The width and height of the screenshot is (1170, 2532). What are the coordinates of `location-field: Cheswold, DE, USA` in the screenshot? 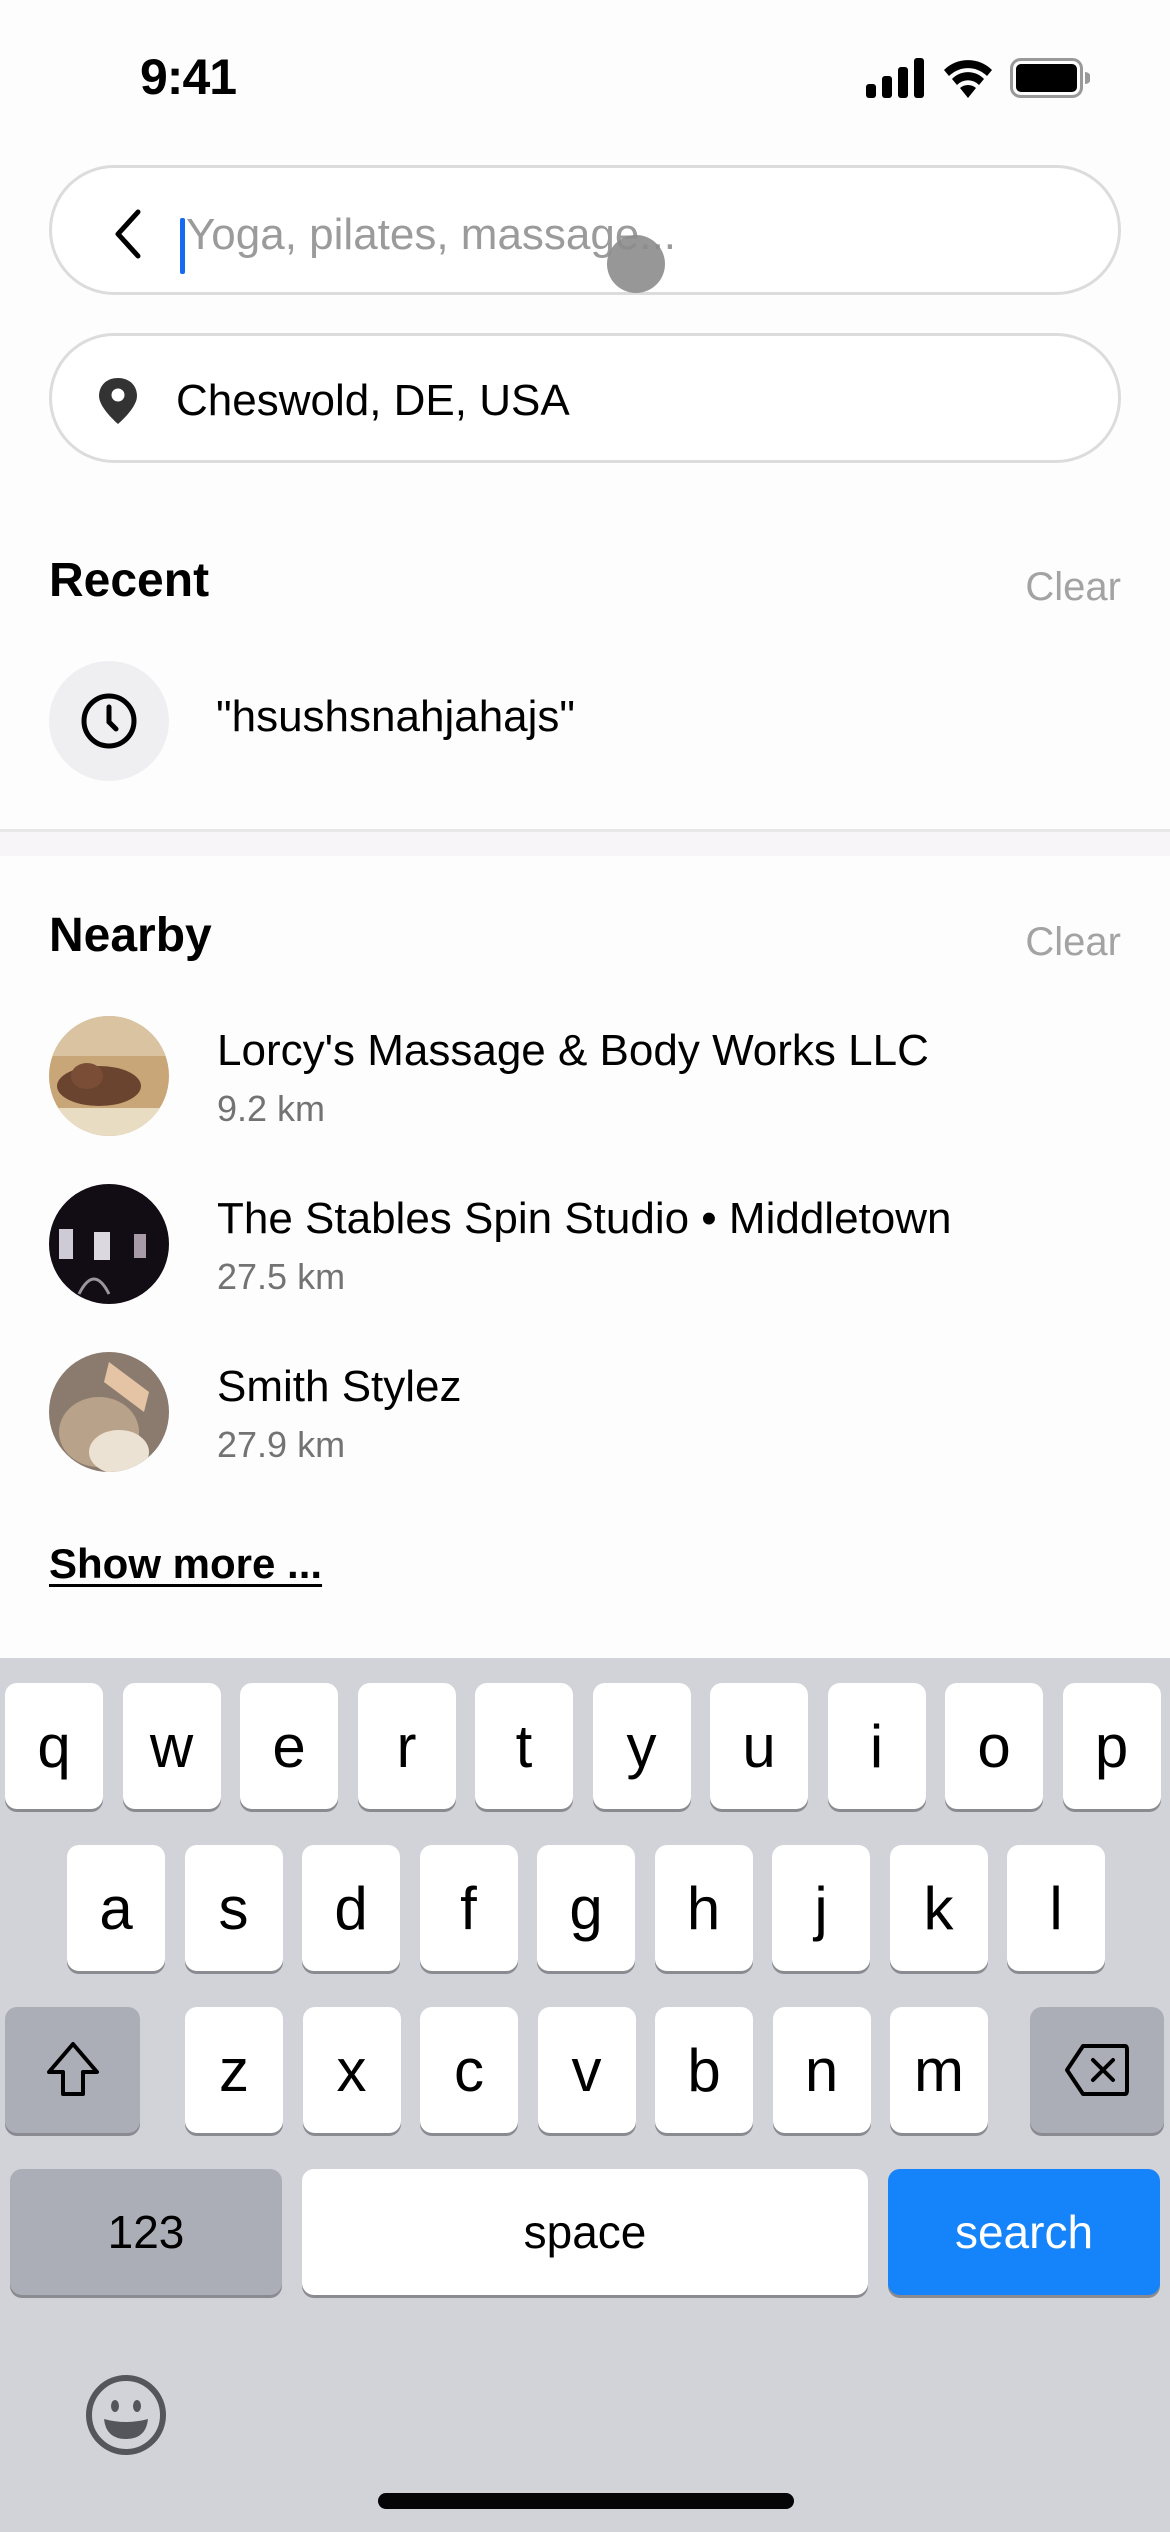 It's located at (585, 398).